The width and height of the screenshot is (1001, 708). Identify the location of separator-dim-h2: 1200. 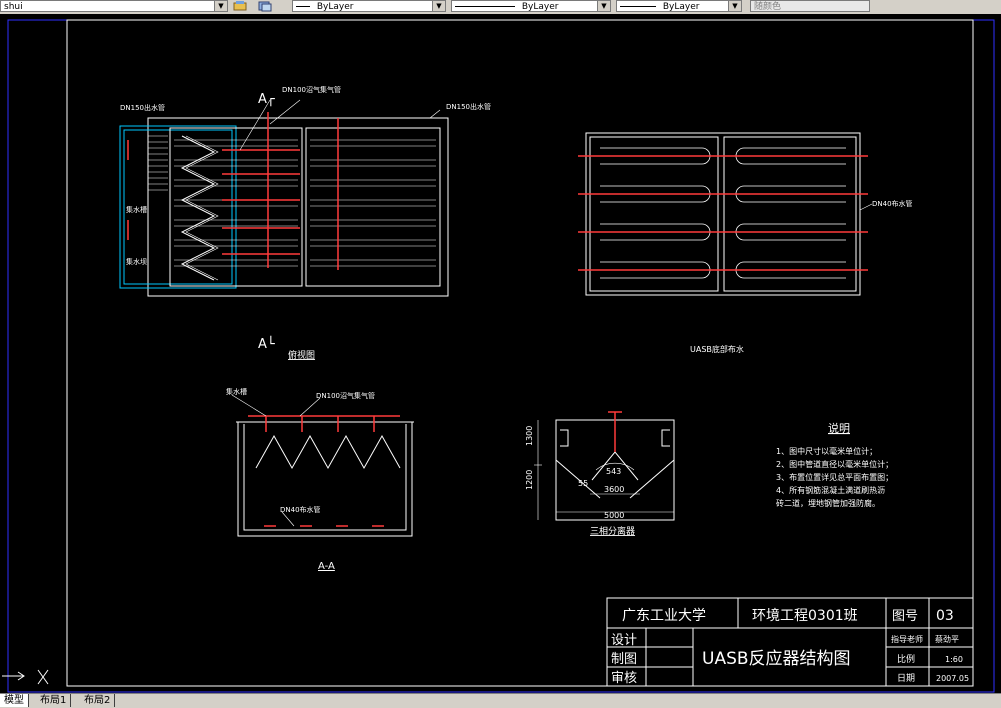
(529, 480).